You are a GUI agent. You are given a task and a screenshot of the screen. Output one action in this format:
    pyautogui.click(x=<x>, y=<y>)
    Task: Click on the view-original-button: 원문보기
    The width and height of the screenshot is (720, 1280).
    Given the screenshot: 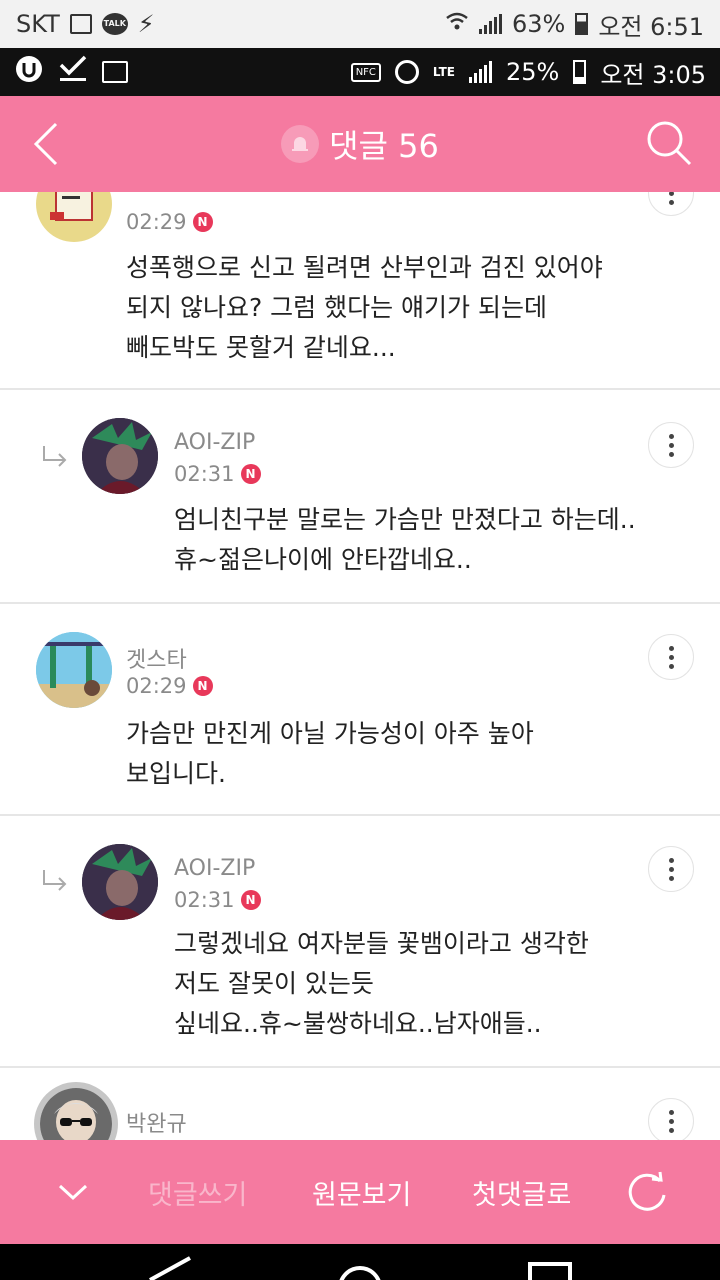 What is the action you would take?
    pyautogui.click(x=361, y=1192)
    